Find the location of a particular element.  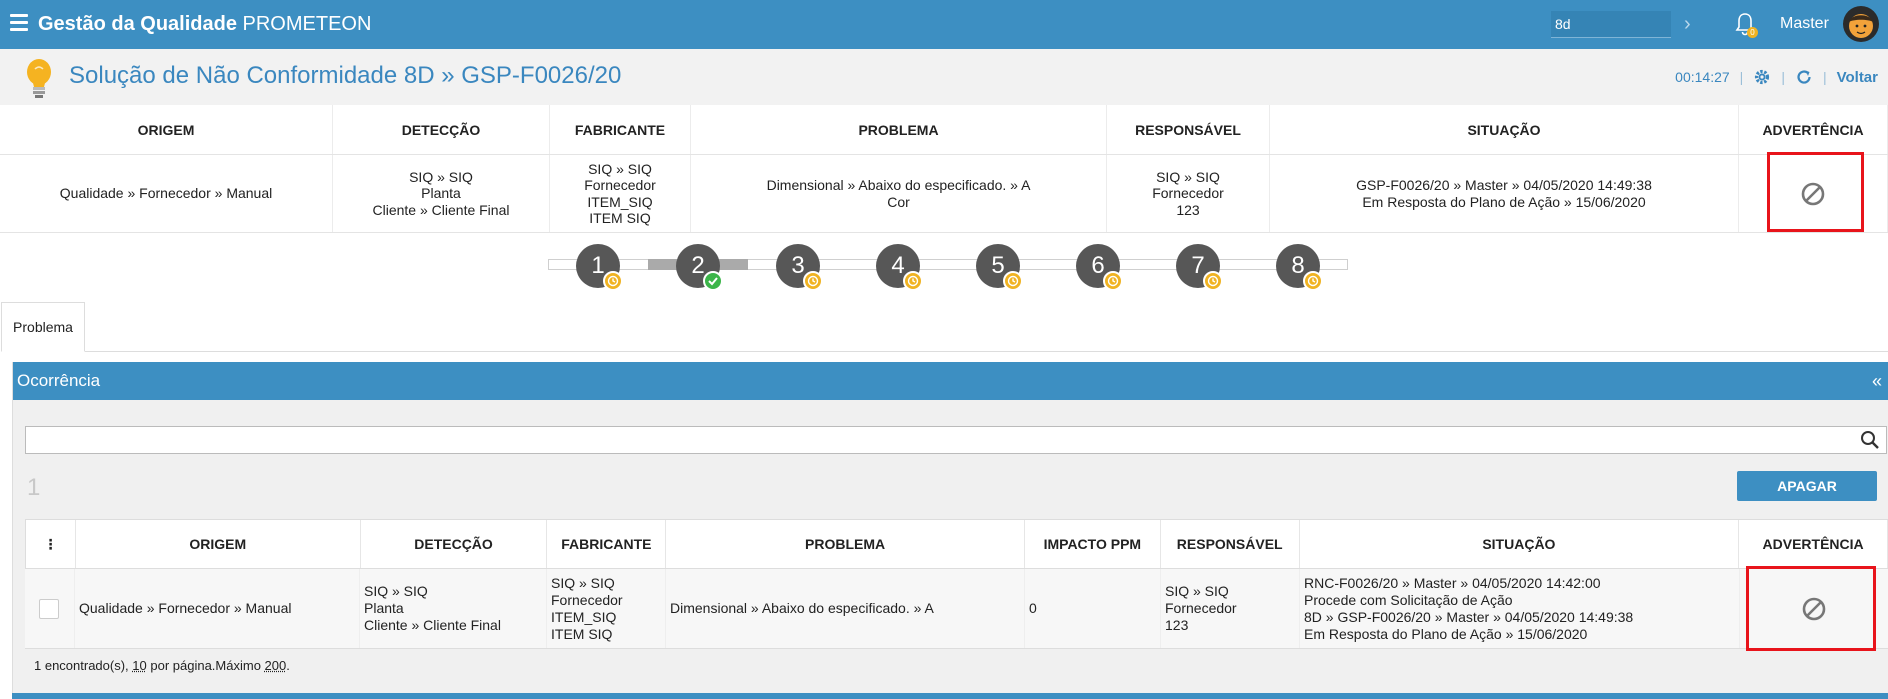

summary-fabricante: SIQ » SIQ Fornecedor ITEM_SIQ ITEM SIQ is located at coordinates (620, 193).